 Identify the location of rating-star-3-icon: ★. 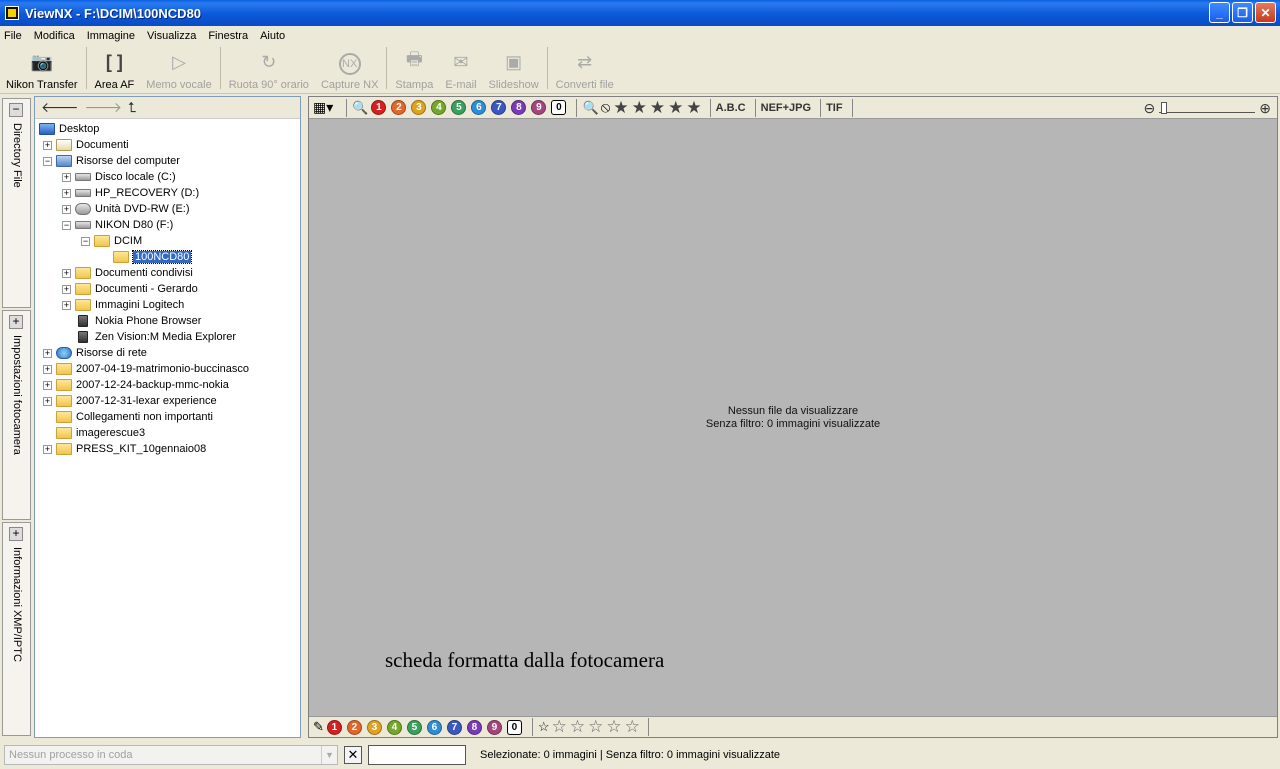
(657, 107).